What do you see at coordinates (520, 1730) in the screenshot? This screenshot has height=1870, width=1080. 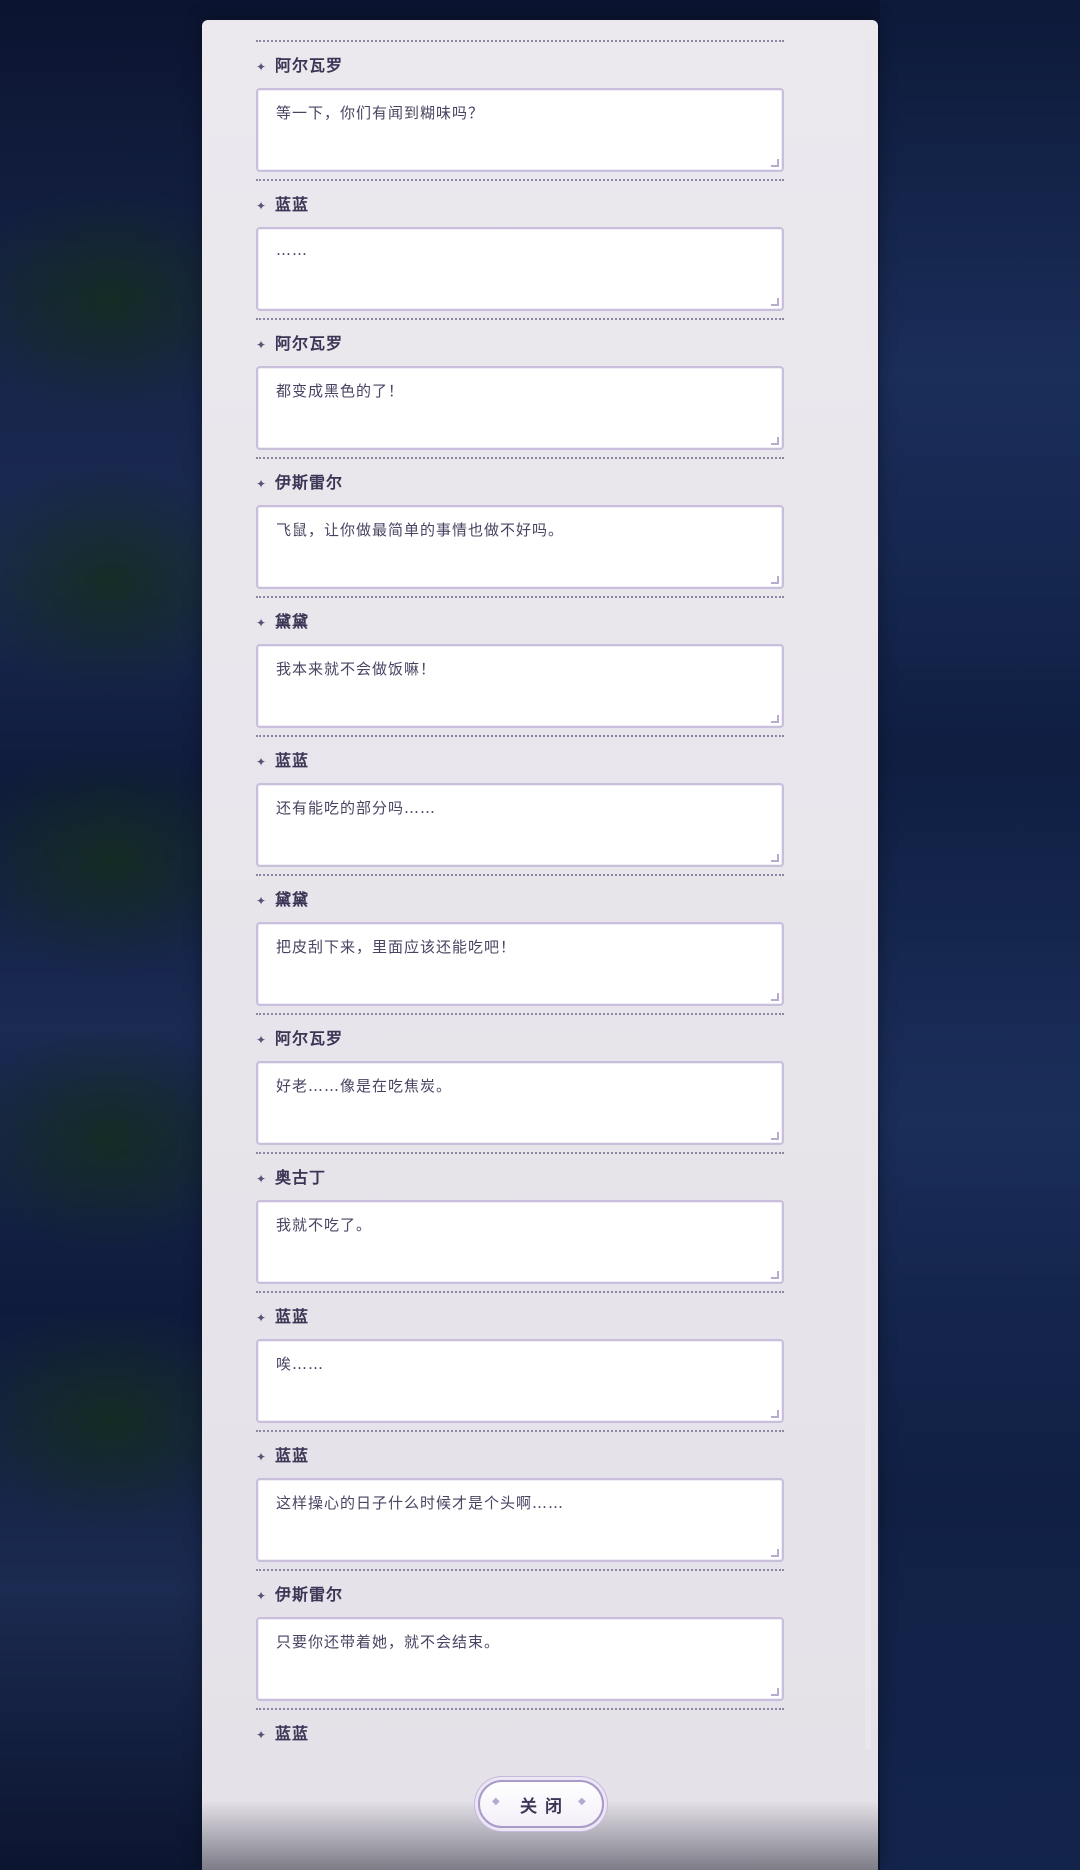 I see `log-entry-partial: ✦ 蓝蓝` at bounding box center [520, 1730].